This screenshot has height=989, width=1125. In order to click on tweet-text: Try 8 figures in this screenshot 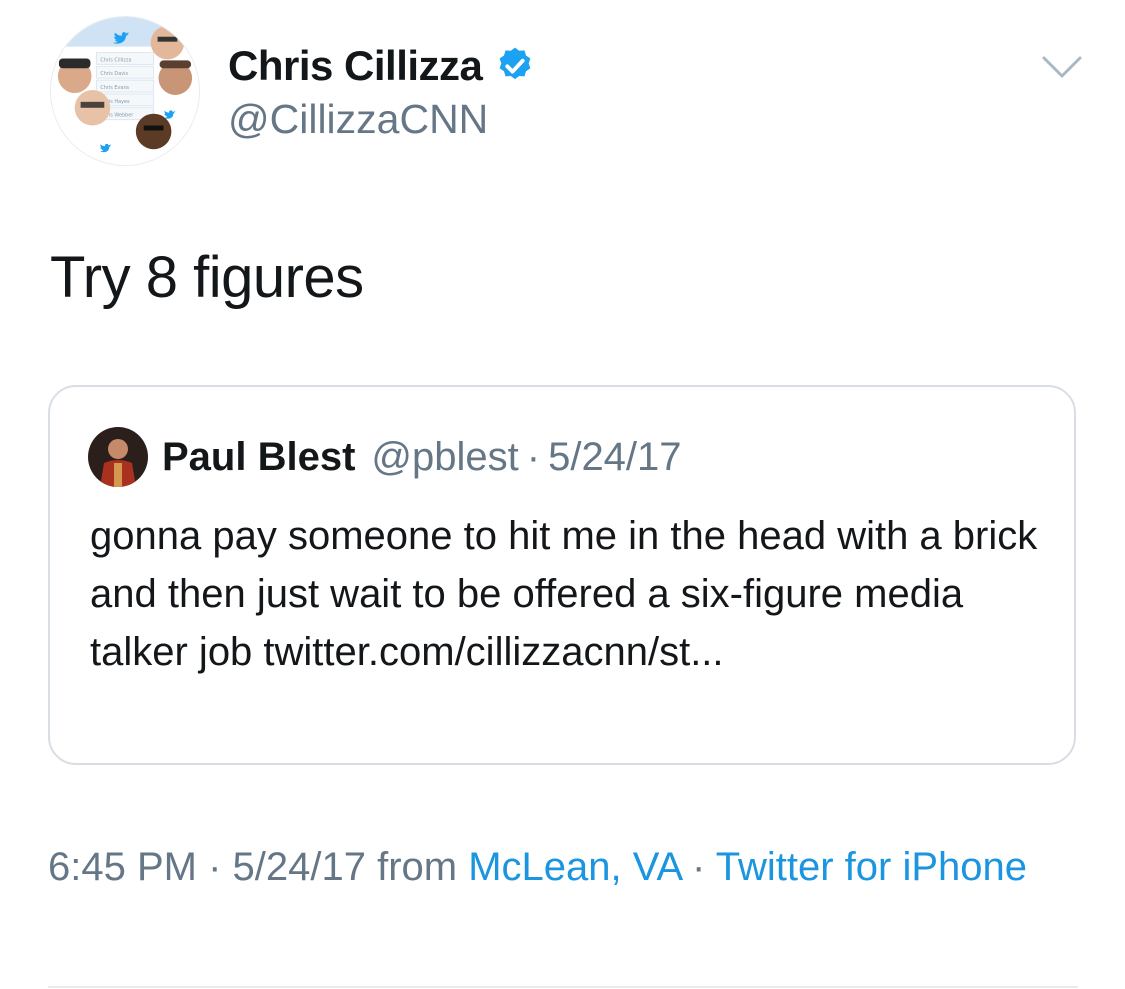, I will do `click(207, 277)`.